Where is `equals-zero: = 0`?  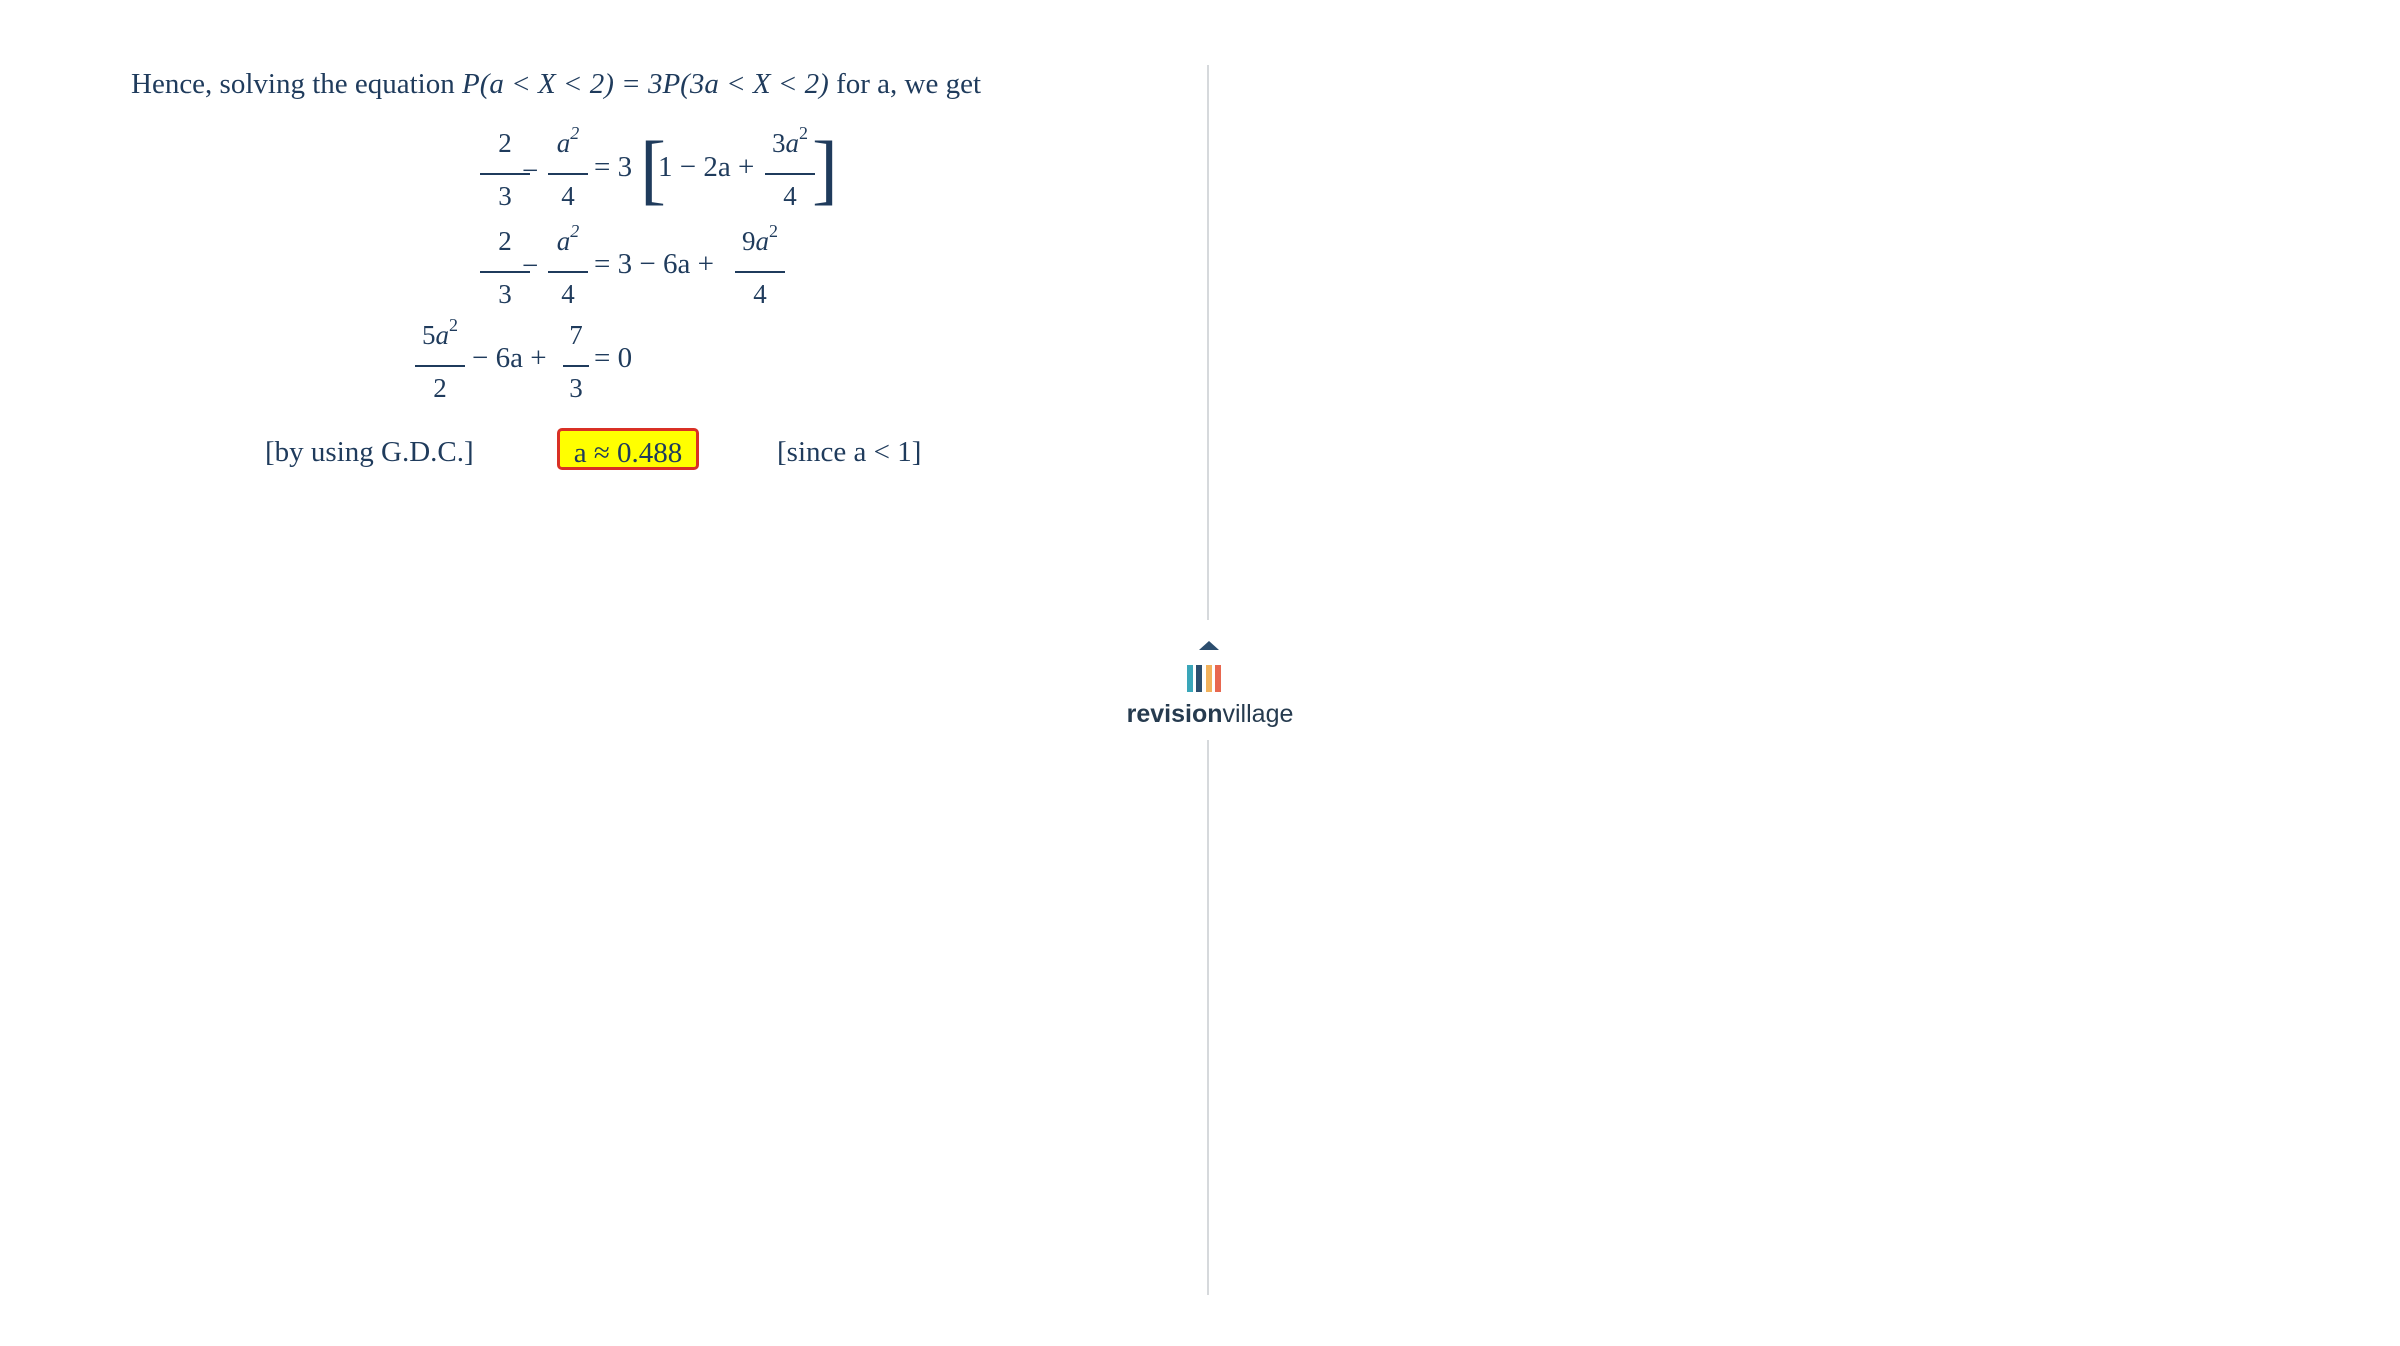 equals-zero: = 0 is located at coordinates (613, 358).